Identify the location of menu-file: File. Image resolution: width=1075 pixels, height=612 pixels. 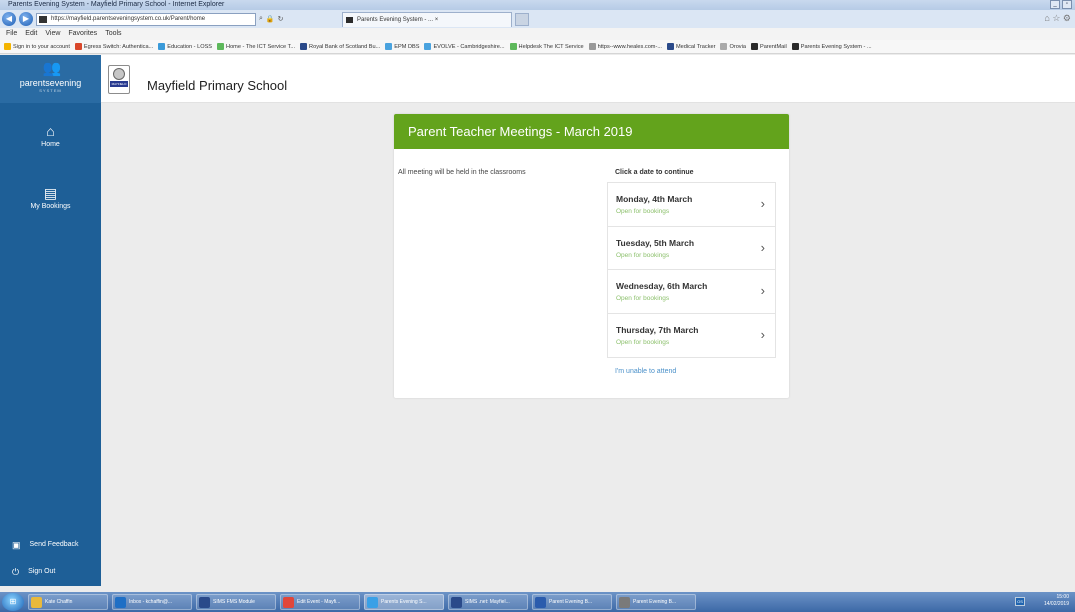
(11, 34).